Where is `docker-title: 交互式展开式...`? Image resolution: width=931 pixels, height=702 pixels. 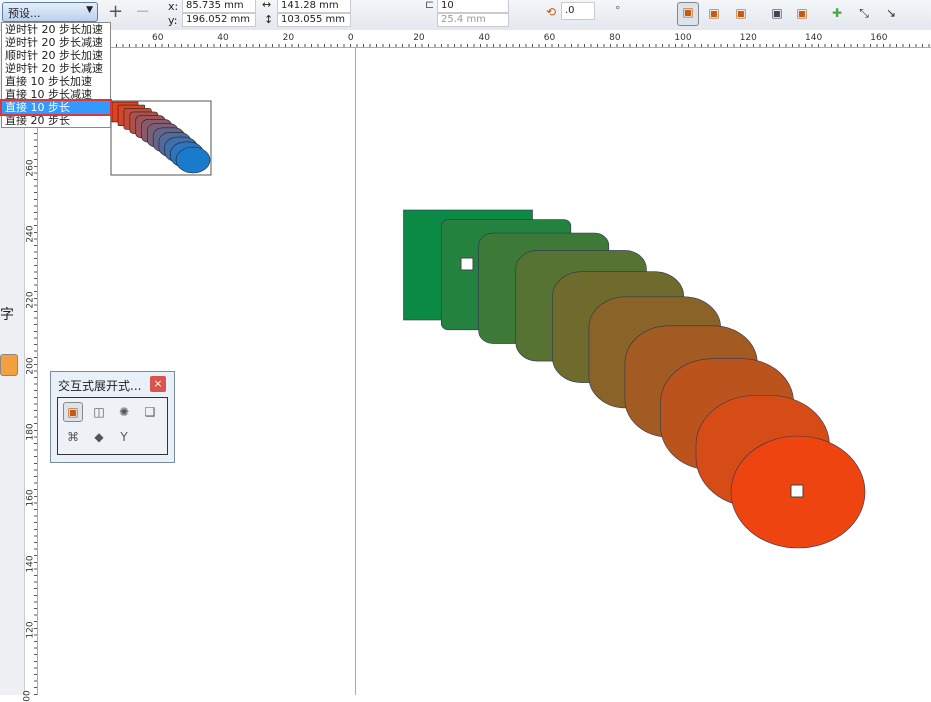
docker-title: 交互式展开式... is located at coordinates (100, 386).